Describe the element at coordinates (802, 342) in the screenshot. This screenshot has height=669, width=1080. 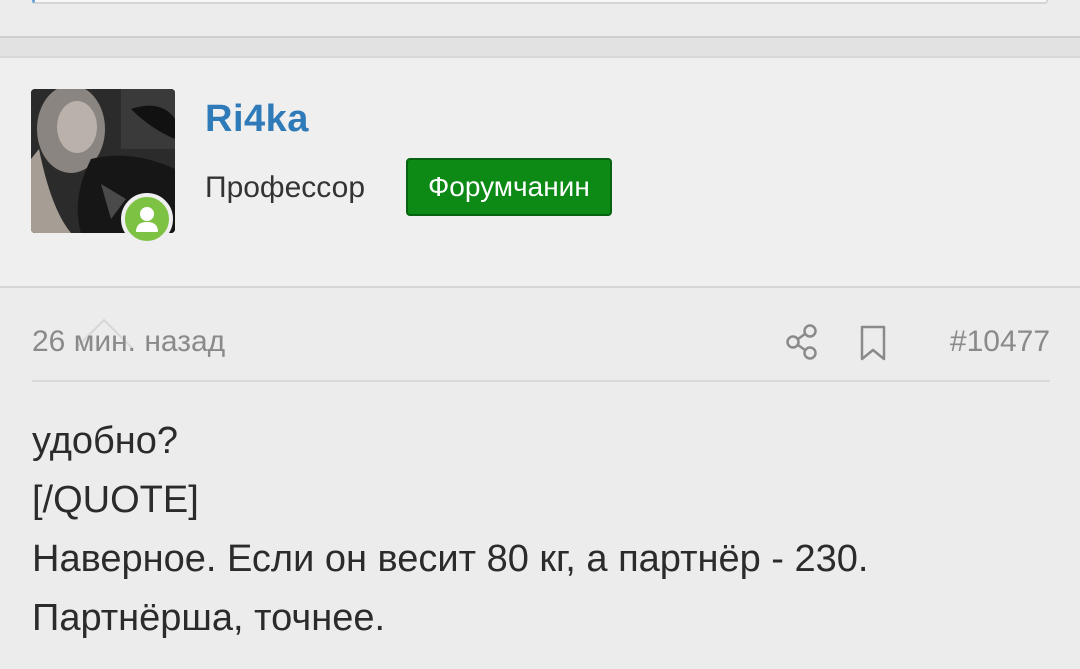
I see `share-icon` at that location.